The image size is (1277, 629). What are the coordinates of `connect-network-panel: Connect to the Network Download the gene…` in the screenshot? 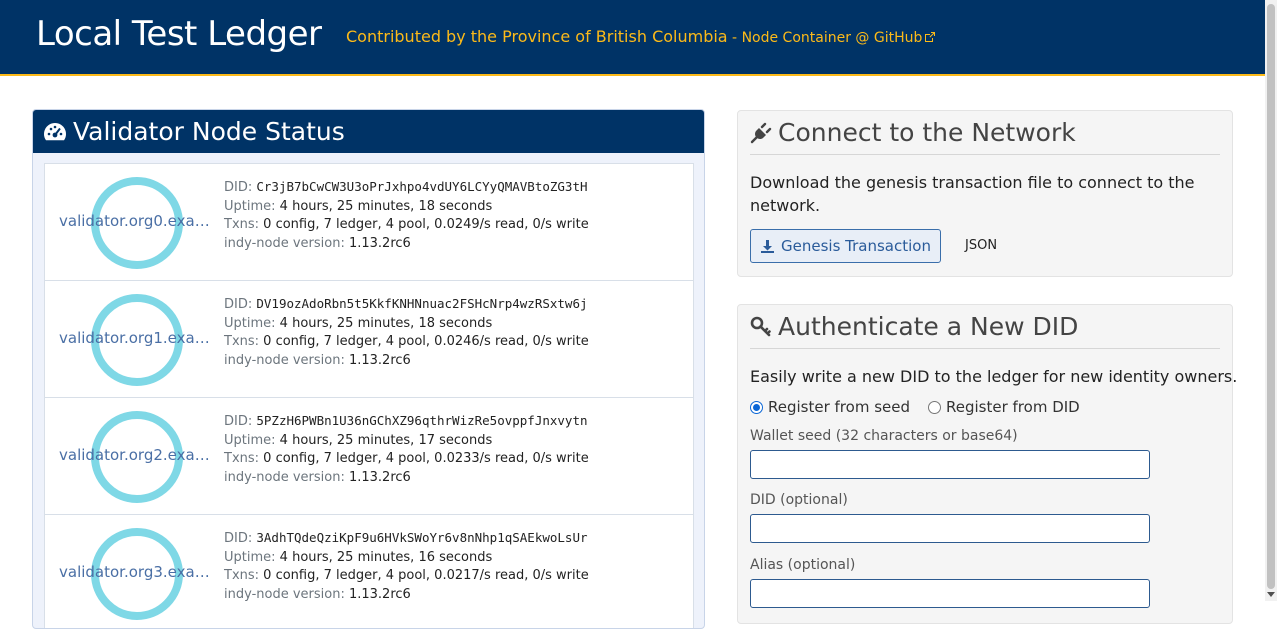 It's located at (985, 193).